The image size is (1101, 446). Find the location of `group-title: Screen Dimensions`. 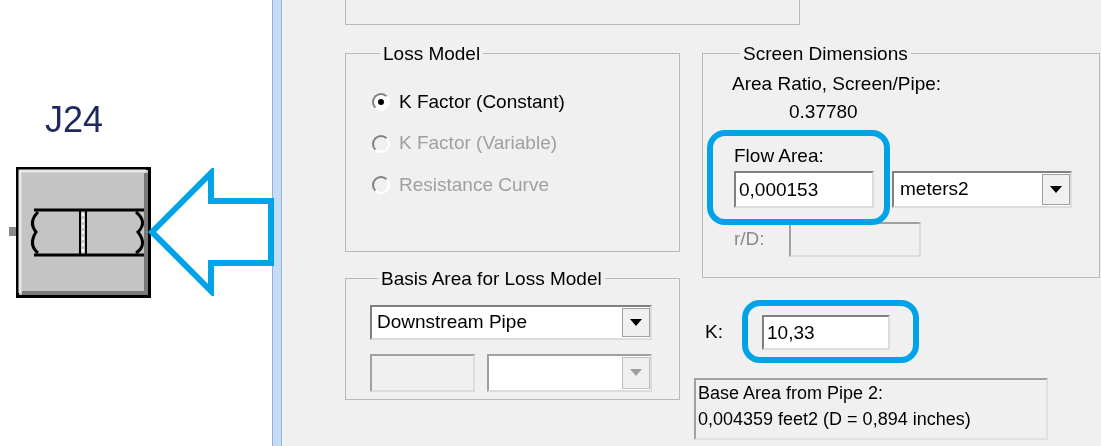

group-title: Screen Dimensions is located at coordinates (825, 54).